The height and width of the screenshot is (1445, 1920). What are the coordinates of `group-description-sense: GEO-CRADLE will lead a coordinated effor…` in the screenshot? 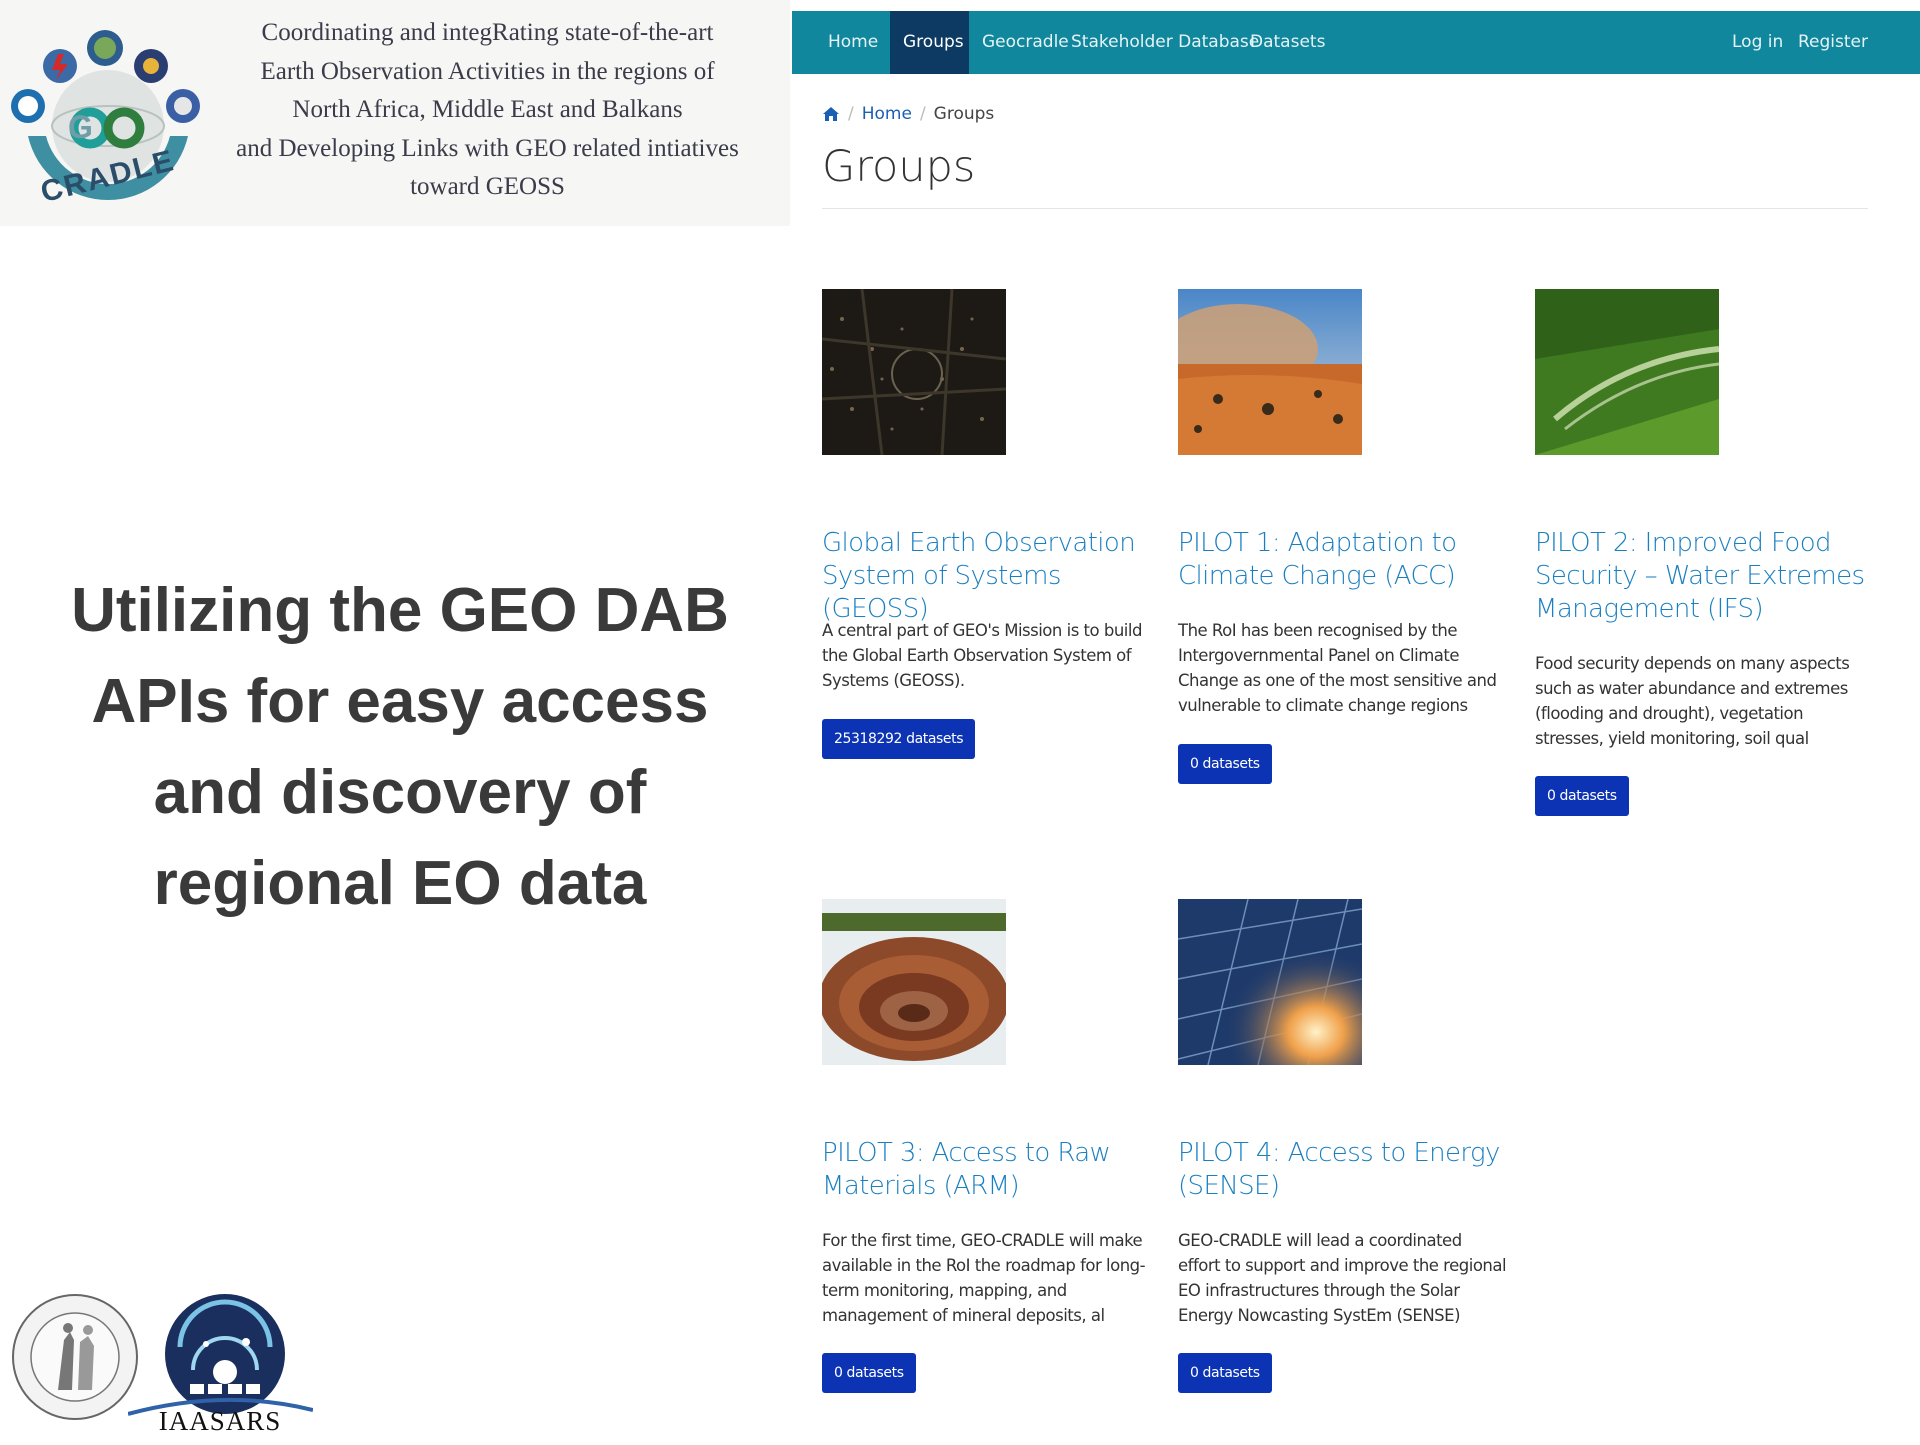 It's located at (1342, 1278).